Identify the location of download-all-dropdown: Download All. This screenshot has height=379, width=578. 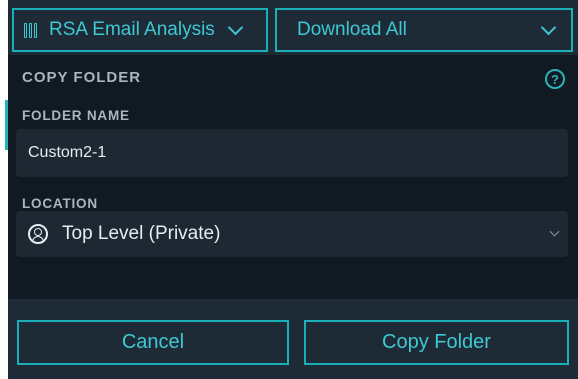
(424, 30).